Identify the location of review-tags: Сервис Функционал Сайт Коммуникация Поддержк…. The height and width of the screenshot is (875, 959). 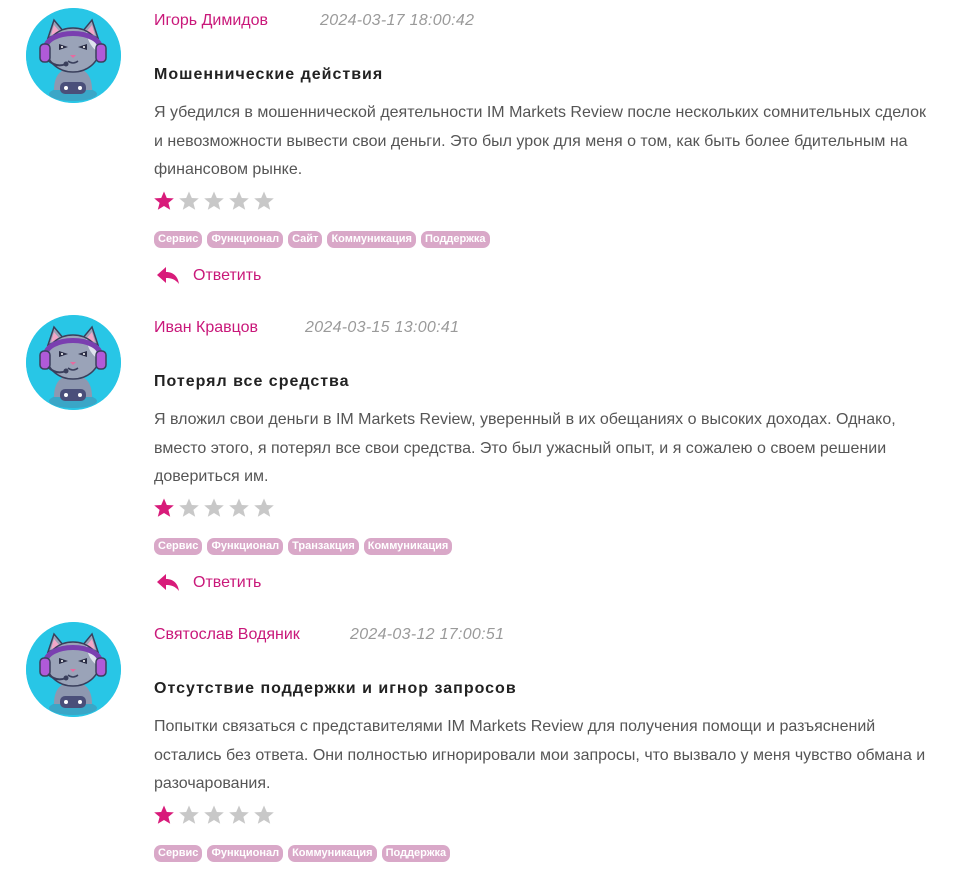
(322, 239).